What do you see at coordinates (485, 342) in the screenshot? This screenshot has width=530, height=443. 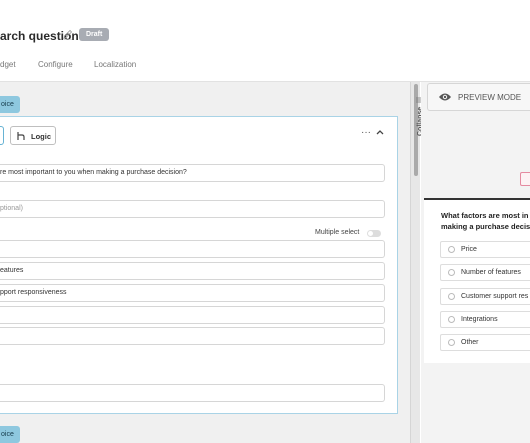 I see `preview-option-5: Other` at bounding box center [485, 342].